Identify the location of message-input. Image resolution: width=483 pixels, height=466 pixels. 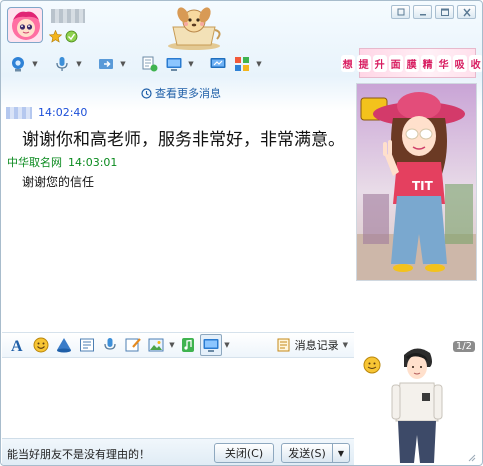
(178, 398).